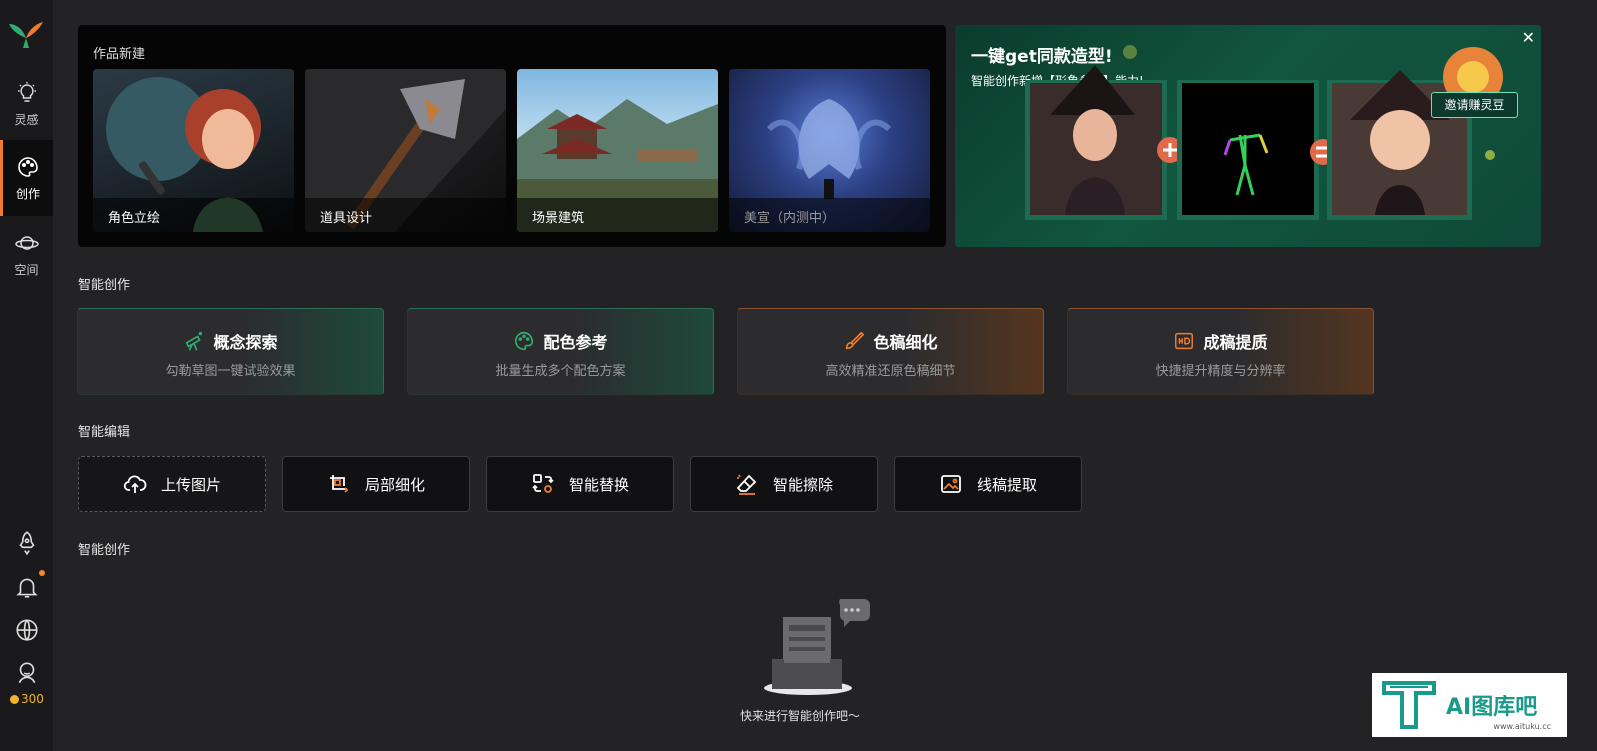  Describe the element at coordinates (817, 647) in the screenshot. I see `empty-box-icon` at that location.